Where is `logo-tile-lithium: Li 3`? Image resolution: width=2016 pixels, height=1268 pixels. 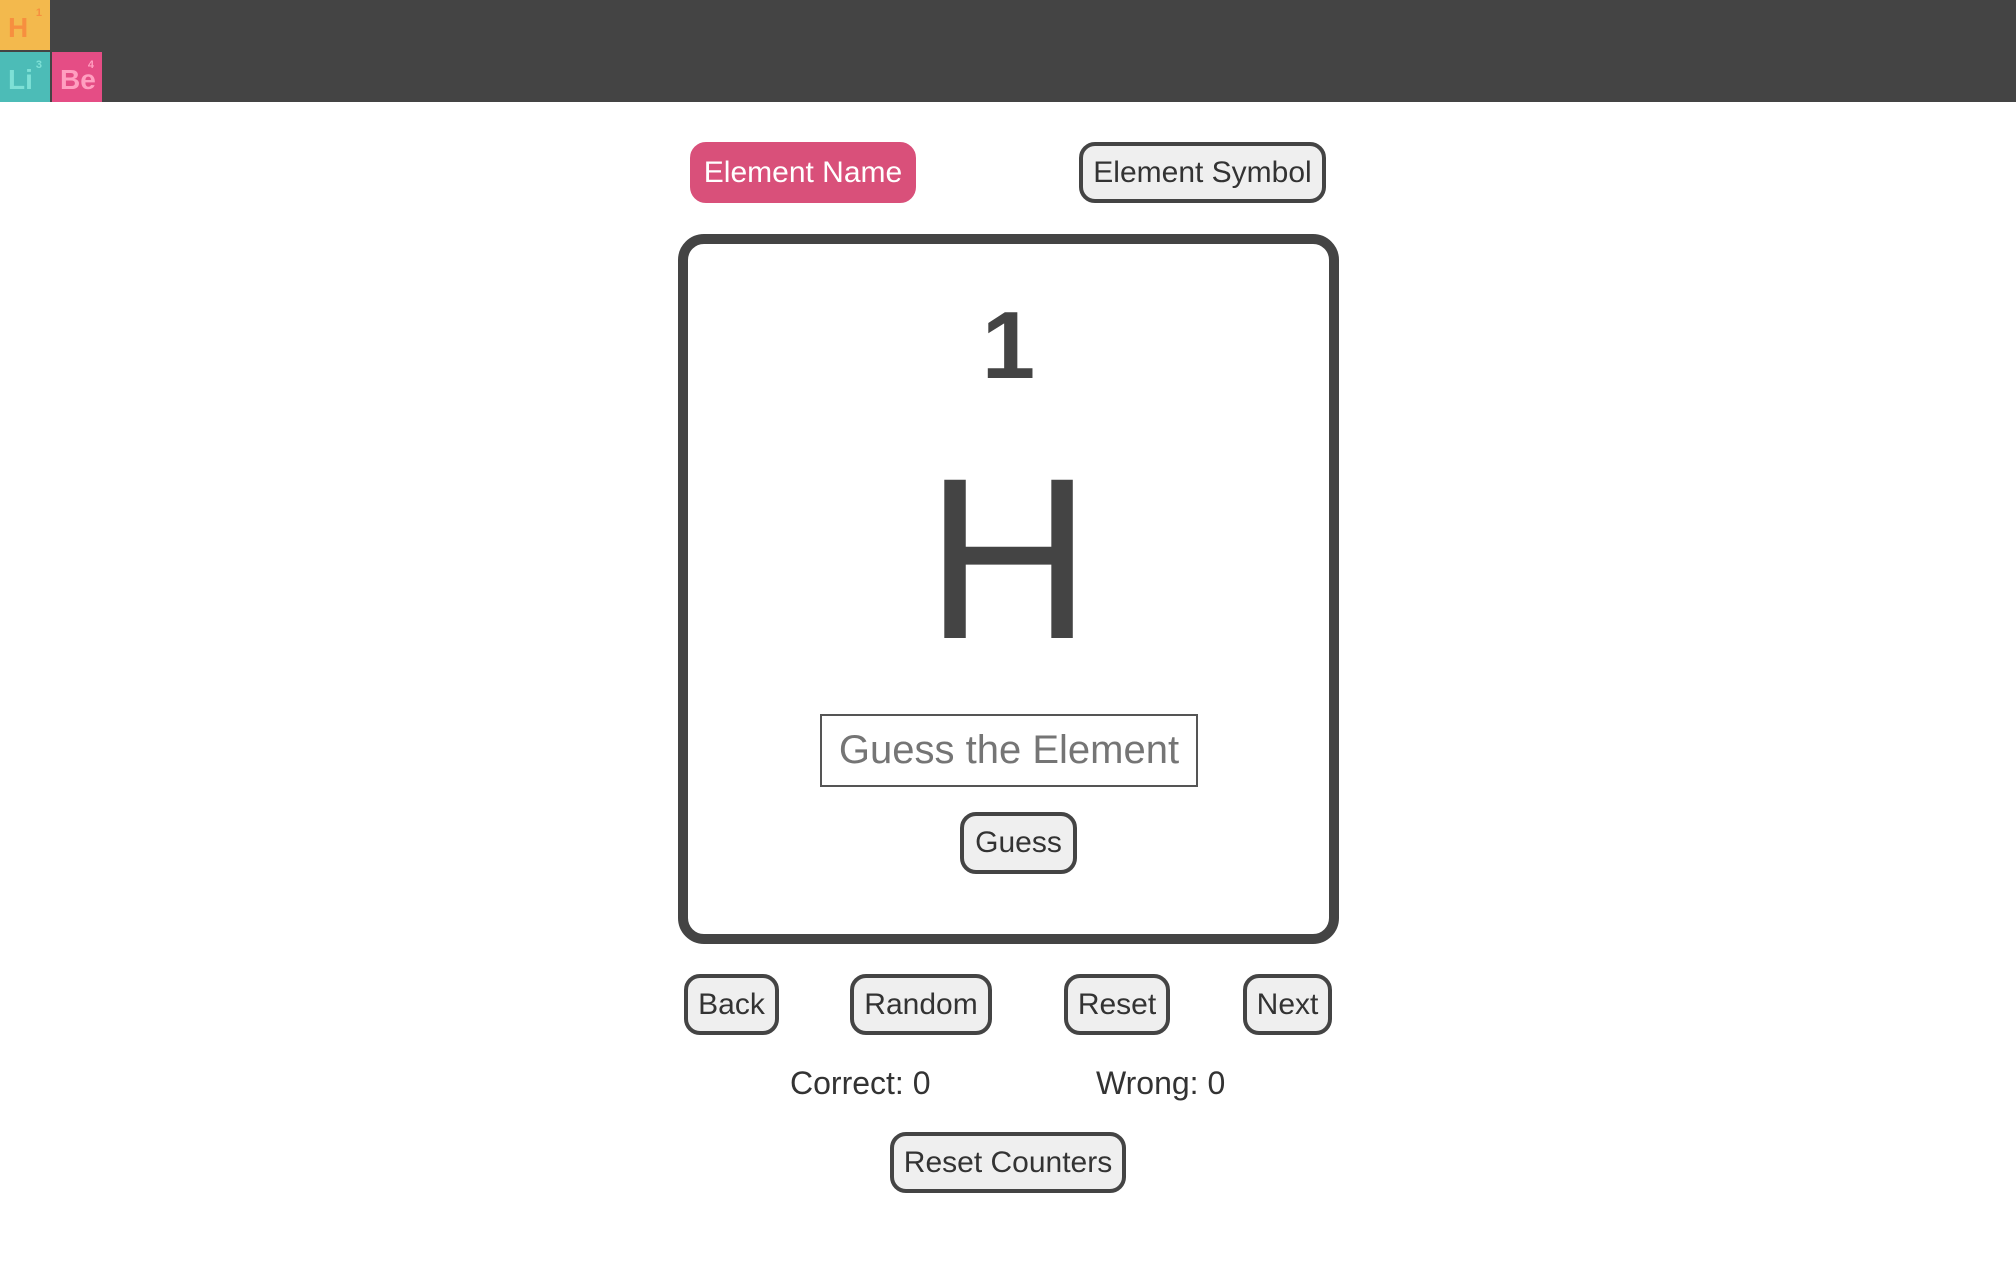 logo-tile-lithium: Li 3 is located at coordinates (25, 77).